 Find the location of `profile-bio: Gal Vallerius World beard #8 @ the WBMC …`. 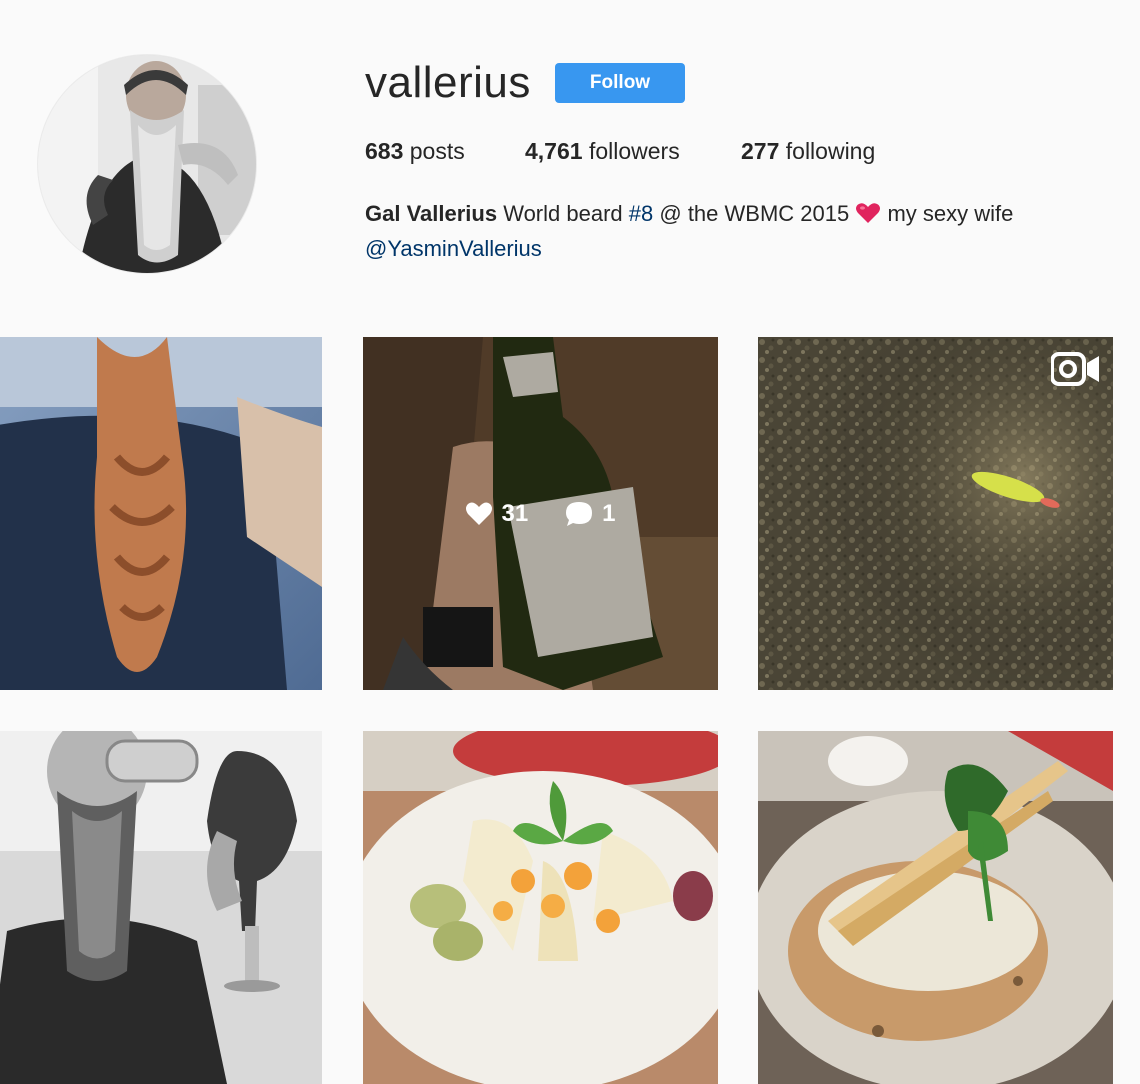

profile-bio: Gal Vallerius World beard #8 @ the WBMC … is located at coordinates (725, 231).